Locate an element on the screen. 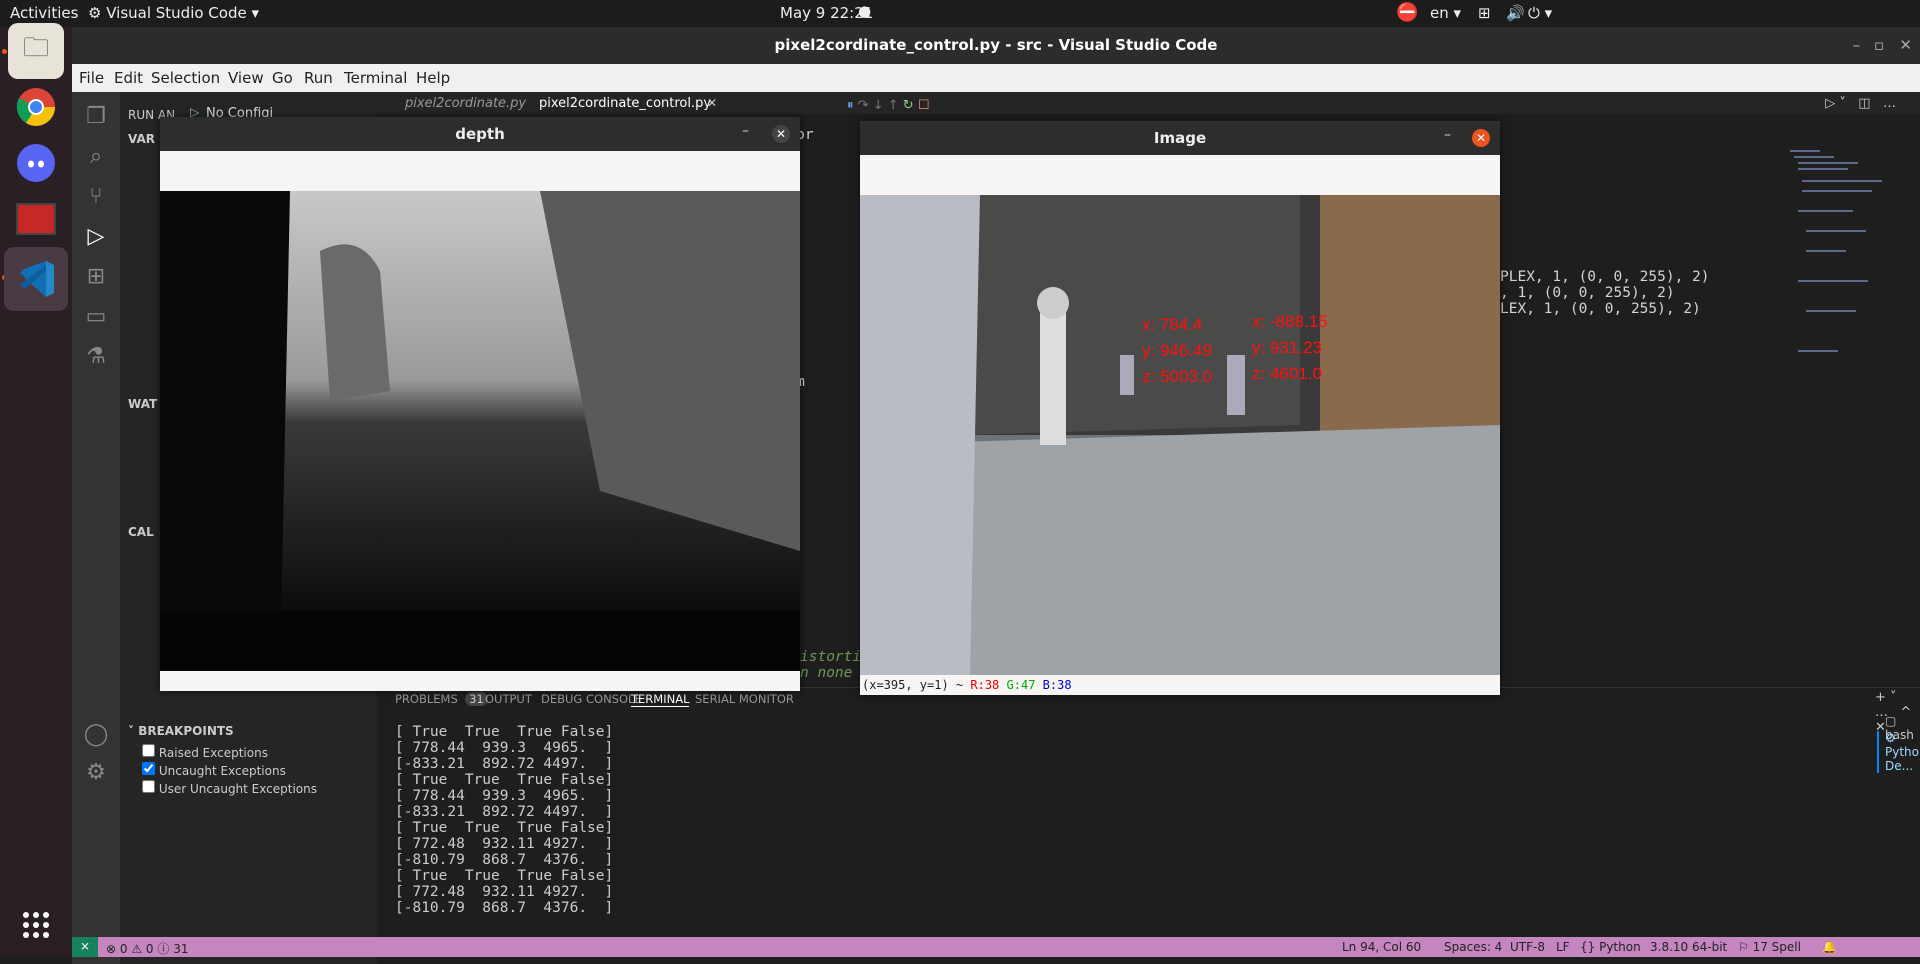  extensions-icon: ⊞ is located at coordinates (96, 278).